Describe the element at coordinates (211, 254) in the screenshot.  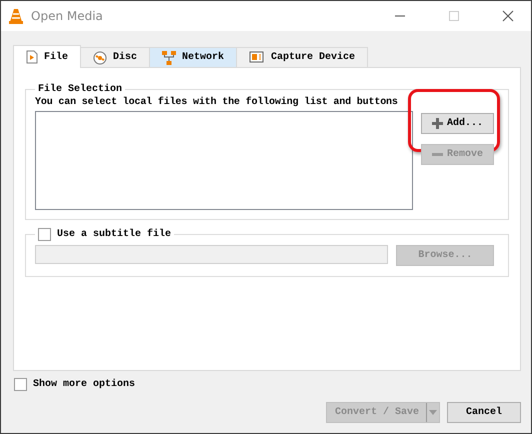
I see `subtitle-path-field` at that location.